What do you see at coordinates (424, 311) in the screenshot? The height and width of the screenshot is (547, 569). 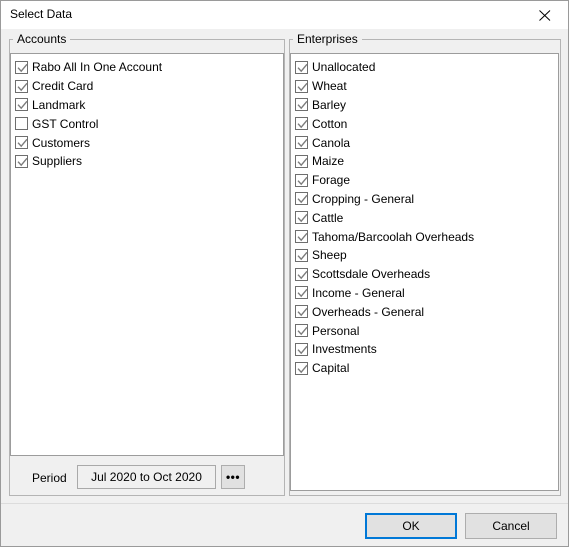 I see `enterprise-list-item: Overheads - General` at bounding box center [424, 311].